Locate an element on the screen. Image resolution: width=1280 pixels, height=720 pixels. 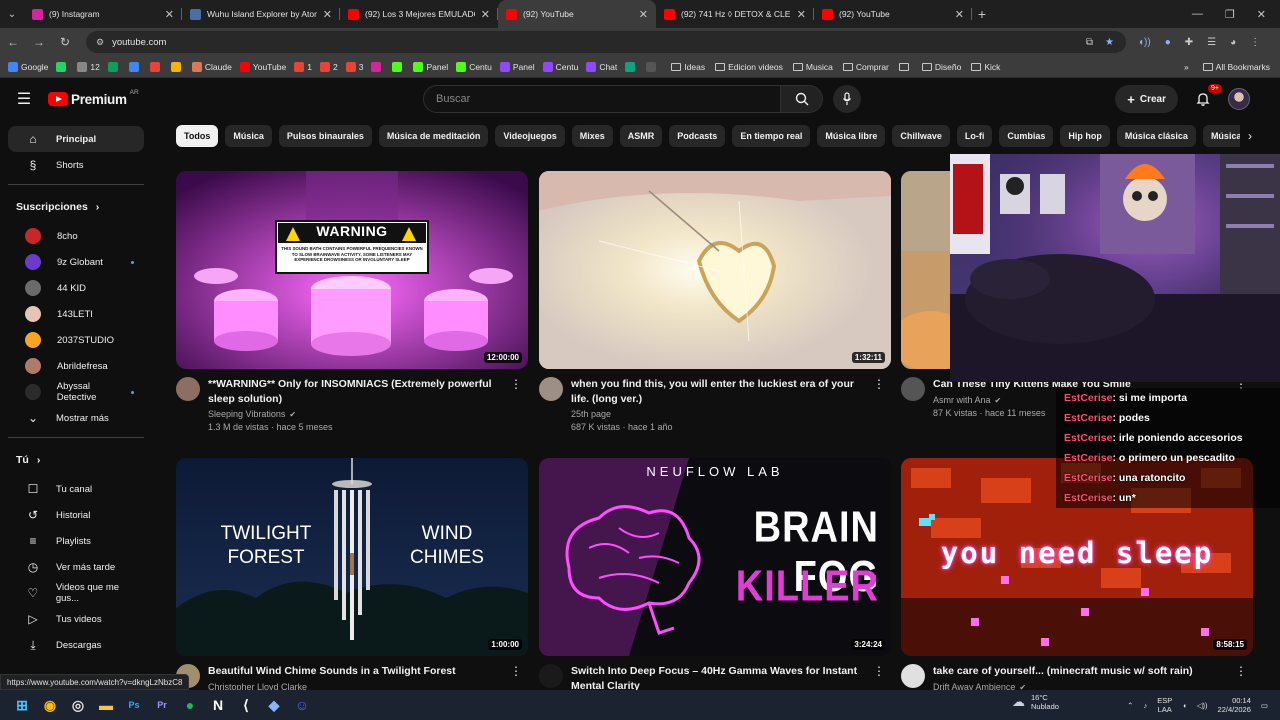
app-icon: ◆ is located at coordinates (274, 705).